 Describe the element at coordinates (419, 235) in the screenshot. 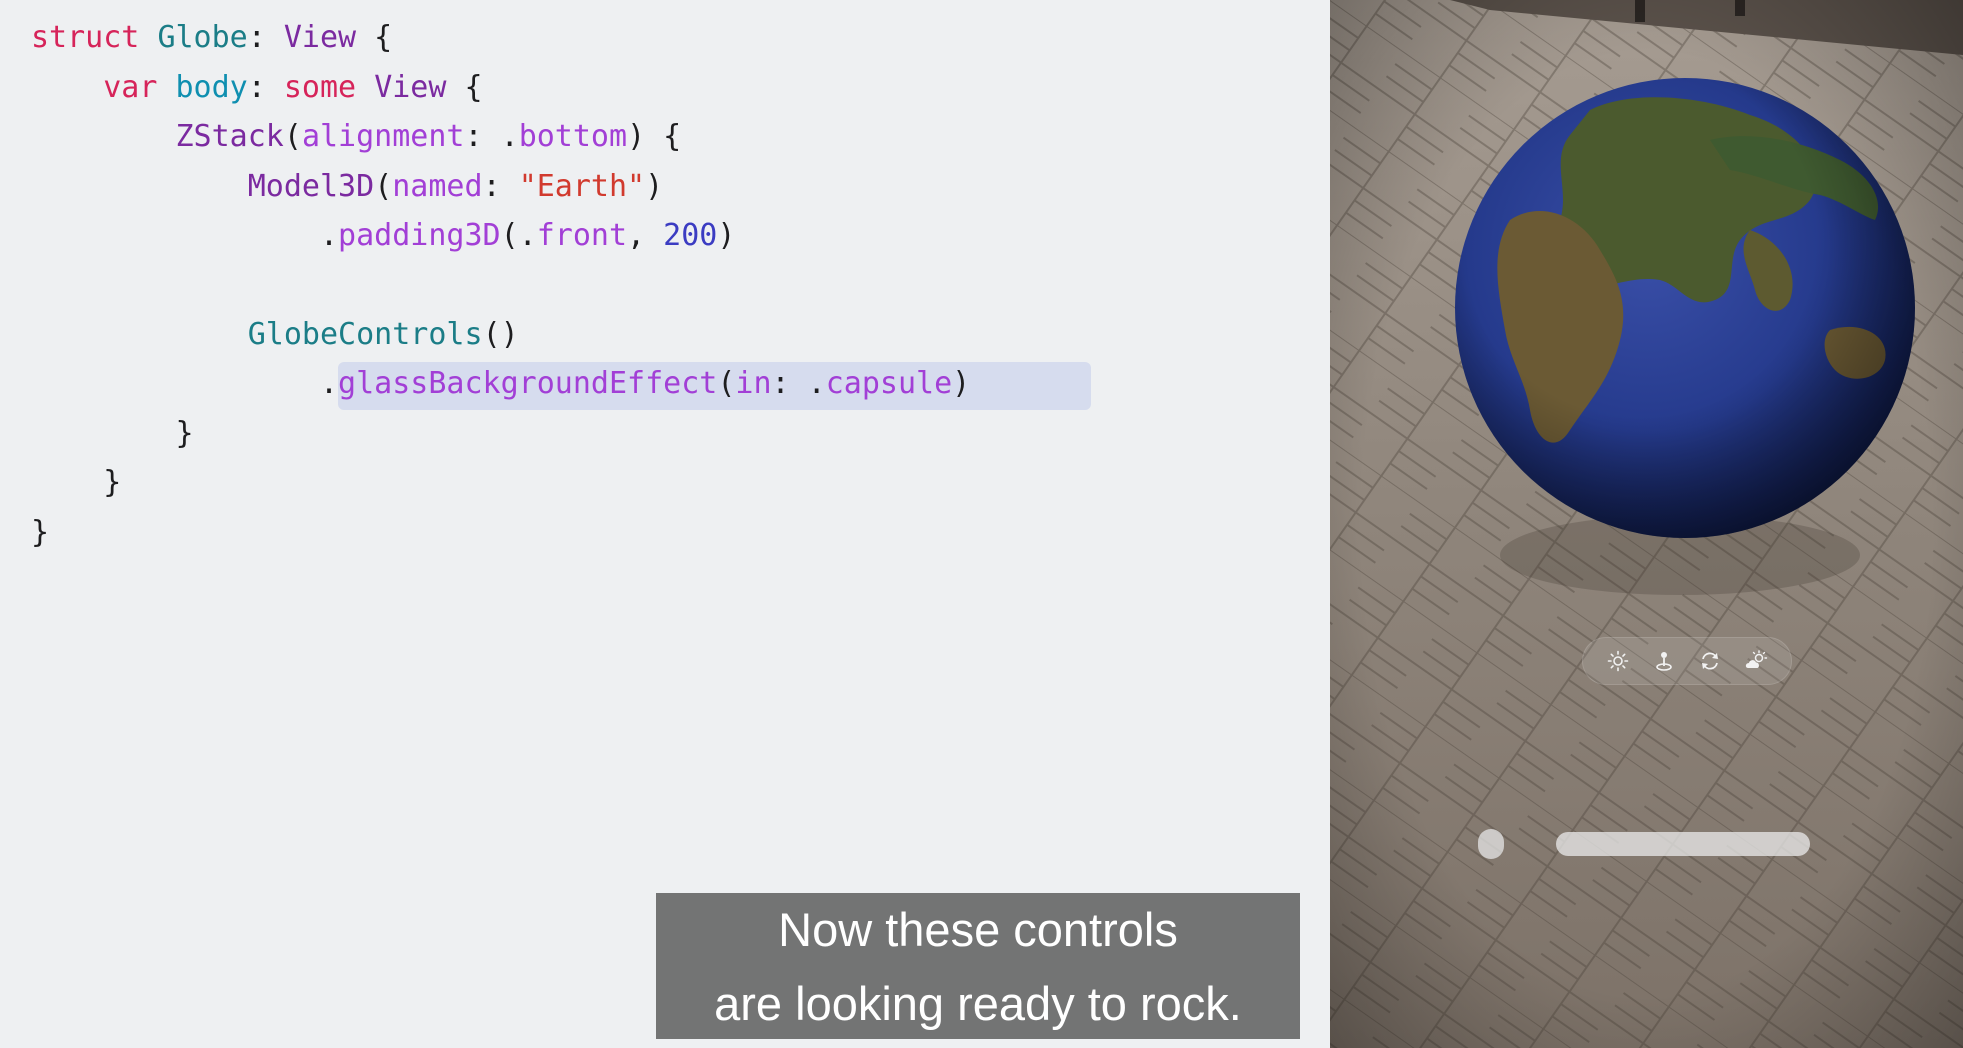

I see `code-token: padding3D` at that location.